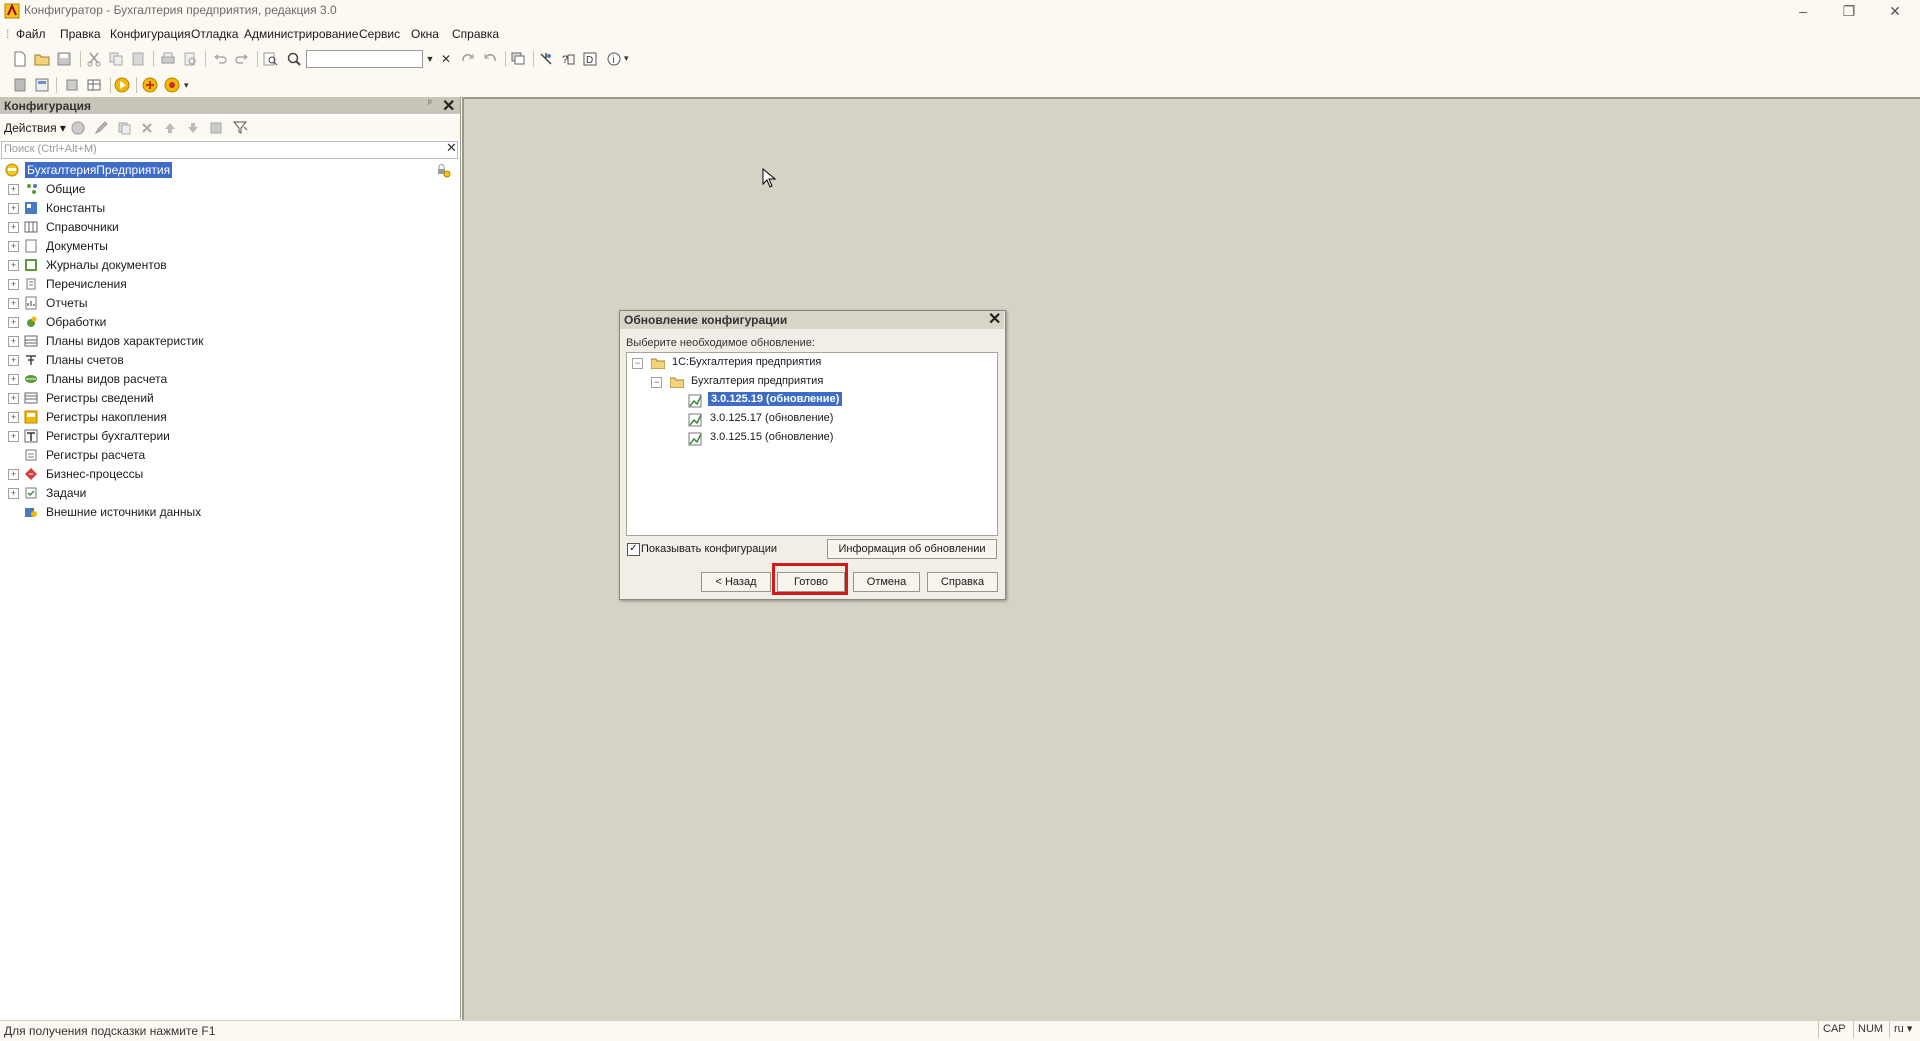 The width and height of the screenshot is (1920, 1041). What do you see at coordinates (116, 59) in the screenshot?
I see `copy-icon` at bounding box center [116, 59].